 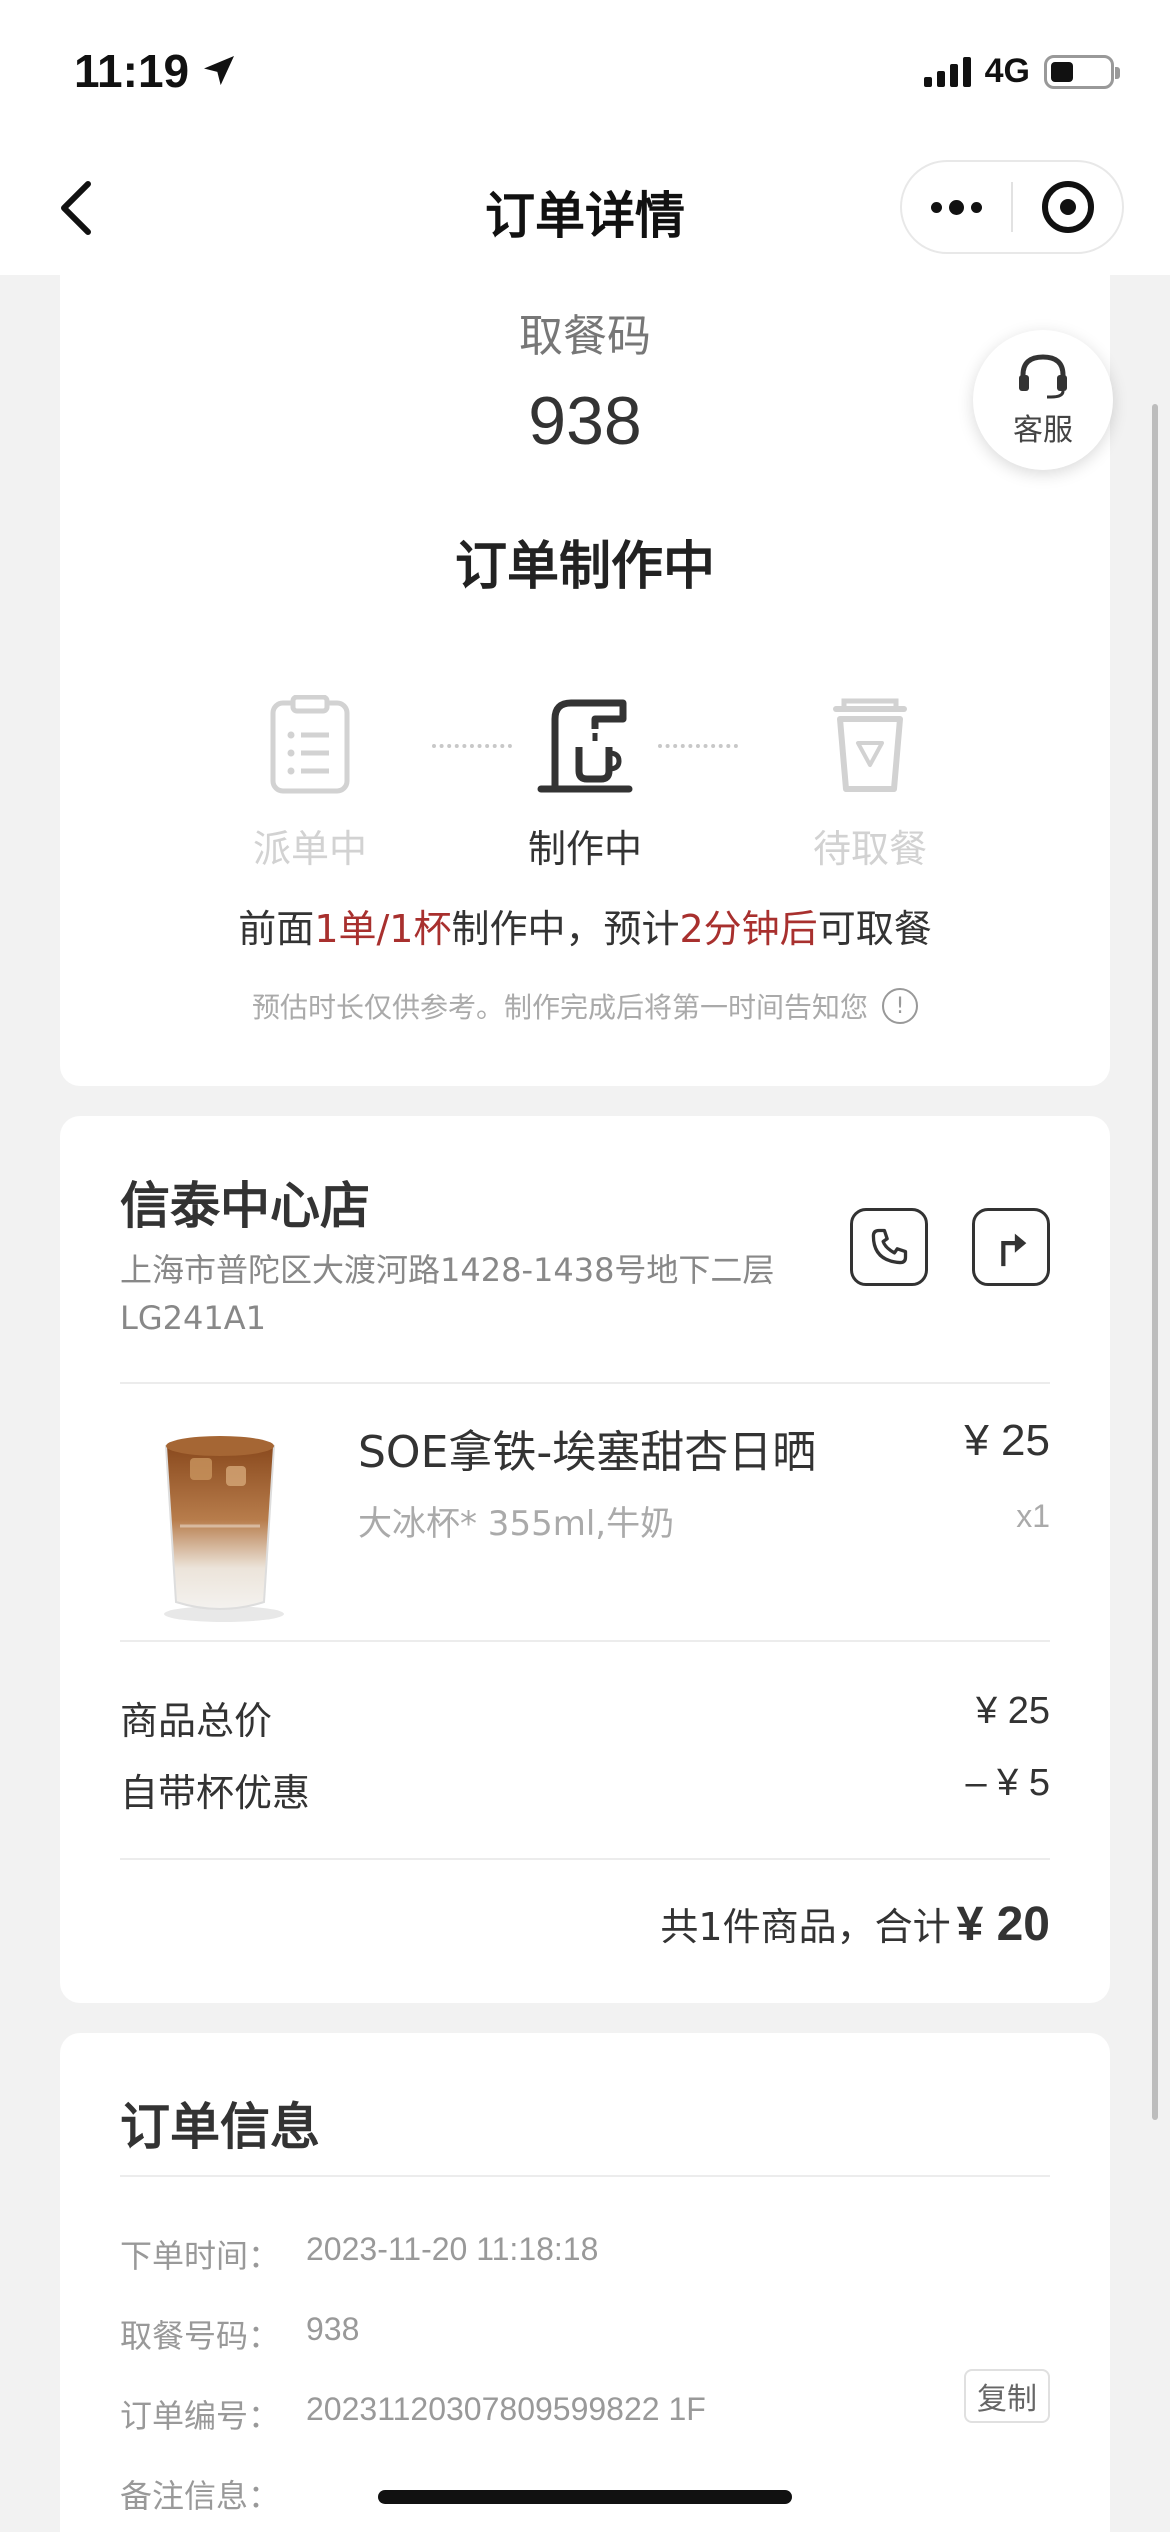 I want to click on battery-icon, so click(x=1082, y=71).